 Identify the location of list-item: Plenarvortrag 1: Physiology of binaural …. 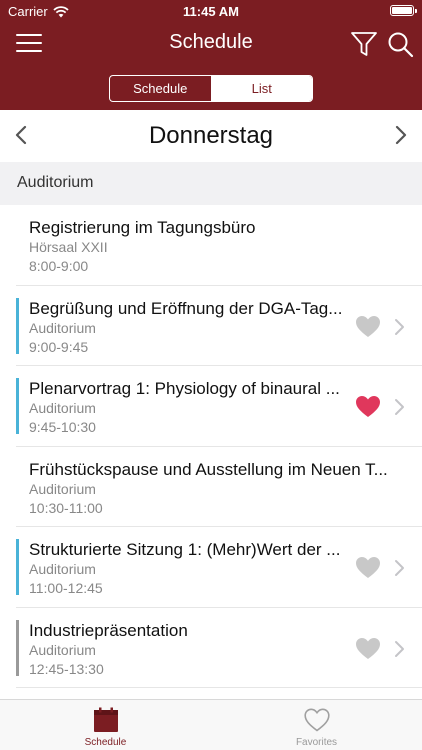
(219, 406).